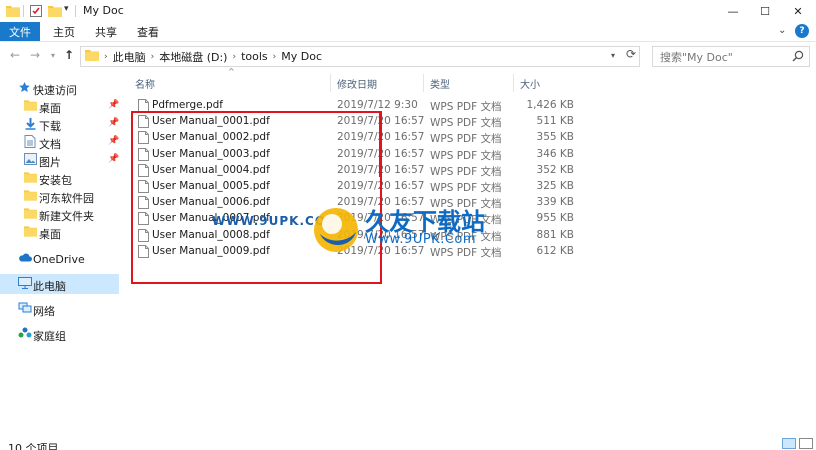 The height and width of the screenshot is (450, 816). Describe the element at coordinates (188, 105) in the screenshot. I see `file-name: Pdfmerge.pdf` at that location.